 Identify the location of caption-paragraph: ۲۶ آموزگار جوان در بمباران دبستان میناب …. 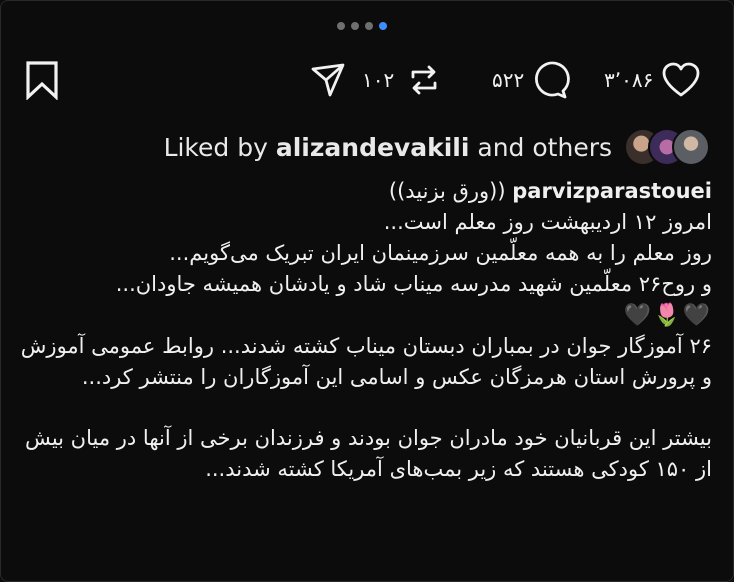
(366, 361).